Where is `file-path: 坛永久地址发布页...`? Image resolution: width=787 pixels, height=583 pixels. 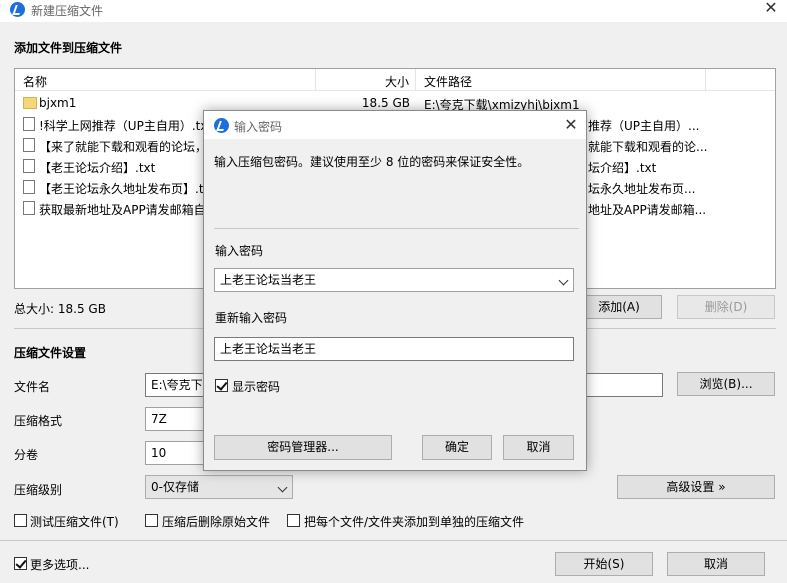
file-path: 坛永久地址发布页... is located at coordinates (642, 189).